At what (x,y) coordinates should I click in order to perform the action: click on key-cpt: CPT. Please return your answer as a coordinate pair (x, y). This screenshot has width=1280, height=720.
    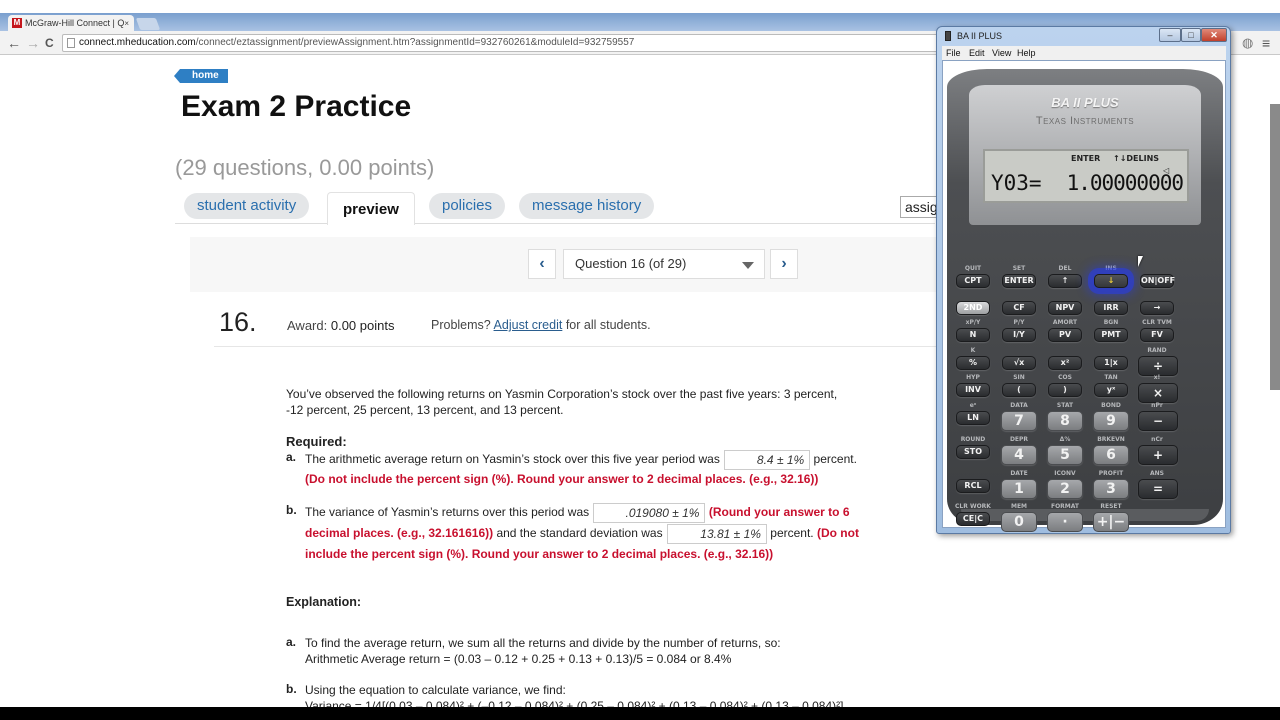
    Looking at the image, I should click on (973, 281).